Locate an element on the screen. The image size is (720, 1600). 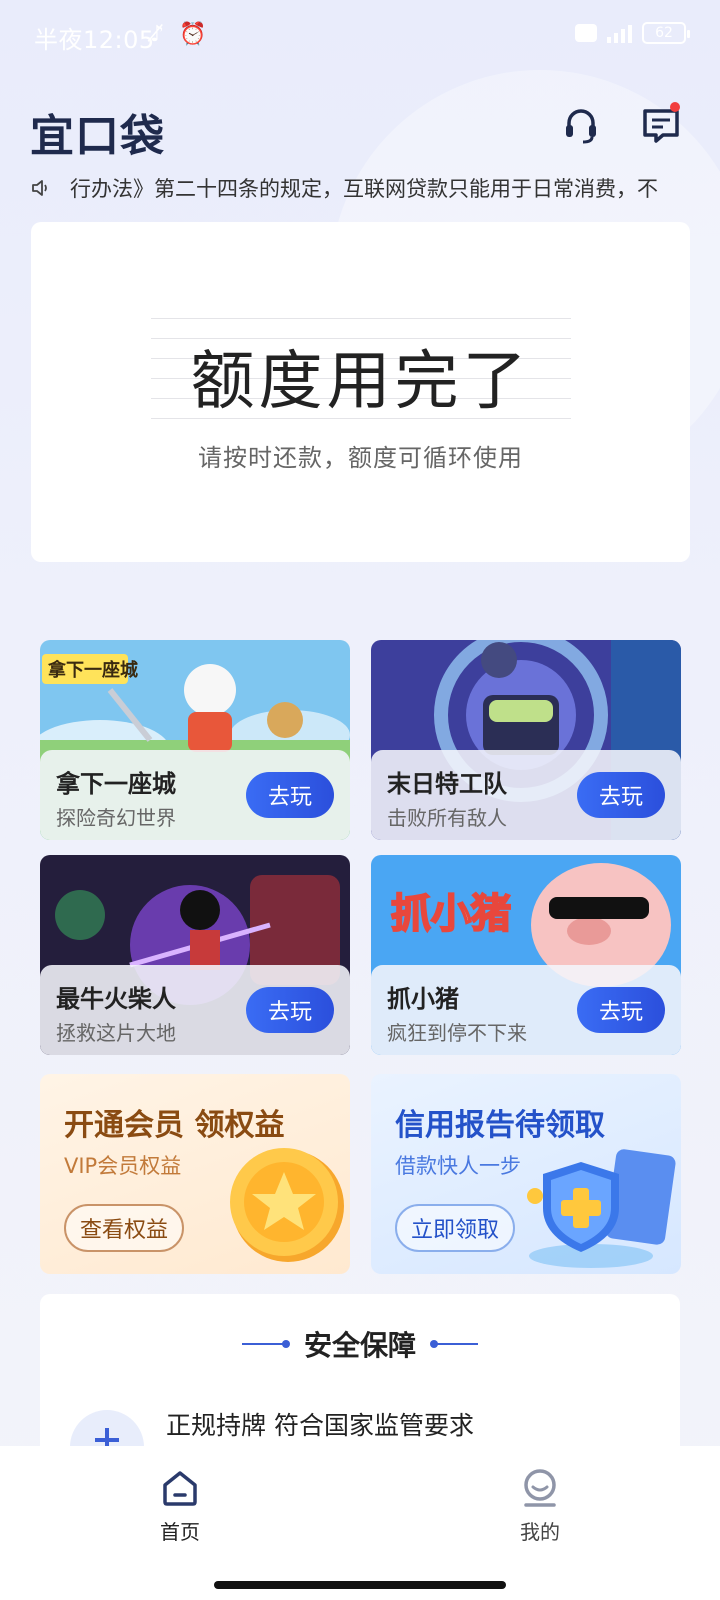
limit-title: 额度用完了 is located at coordinates (360, 382).